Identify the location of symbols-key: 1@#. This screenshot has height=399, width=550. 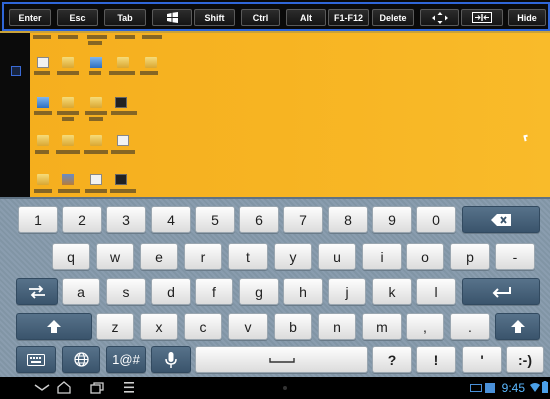
(126, 359).